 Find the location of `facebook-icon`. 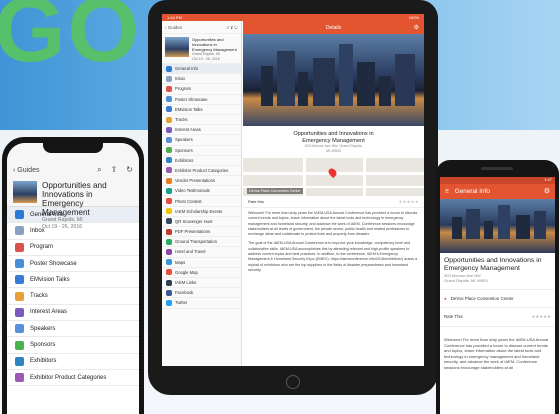

facebook-icon is located at coordinates (169, 292).